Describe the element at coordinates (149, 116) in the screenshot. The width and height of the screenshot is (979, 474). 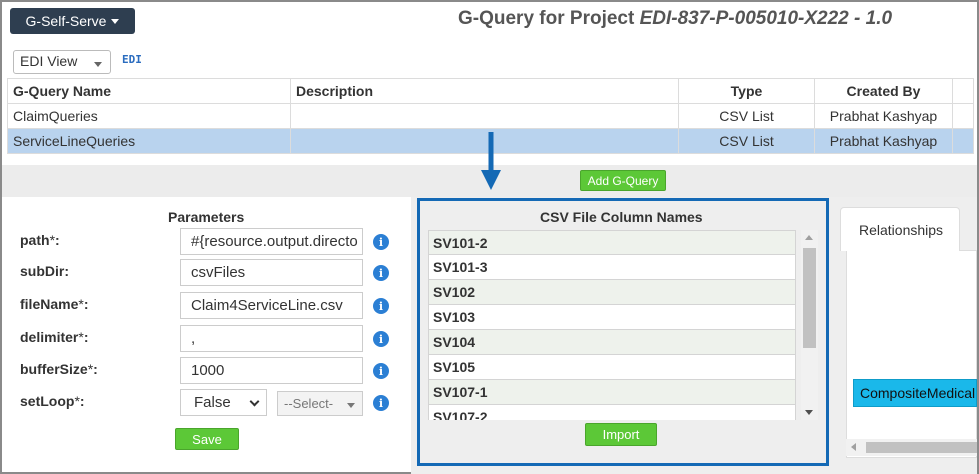
I see `cell-name: ClaimQueries` at that location.